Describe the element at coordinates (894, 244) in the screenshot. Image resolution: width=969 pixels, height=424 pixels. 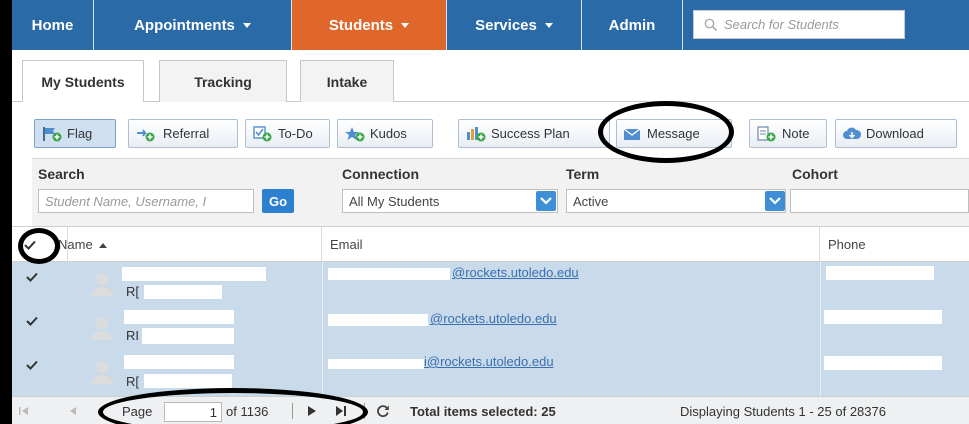
I see `column-header-phone: Phone` at that location.